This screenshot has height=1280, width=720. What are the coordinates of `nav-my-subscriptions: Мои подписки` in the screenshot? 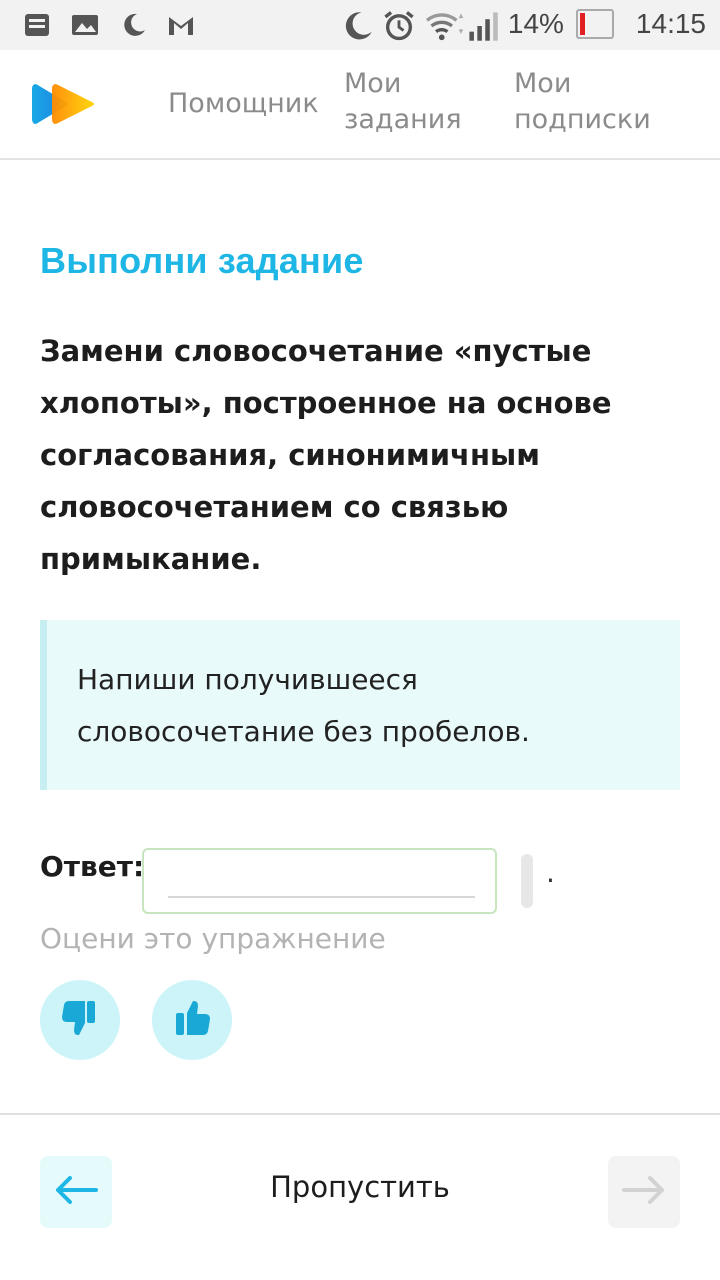 It's located at (594, 102).